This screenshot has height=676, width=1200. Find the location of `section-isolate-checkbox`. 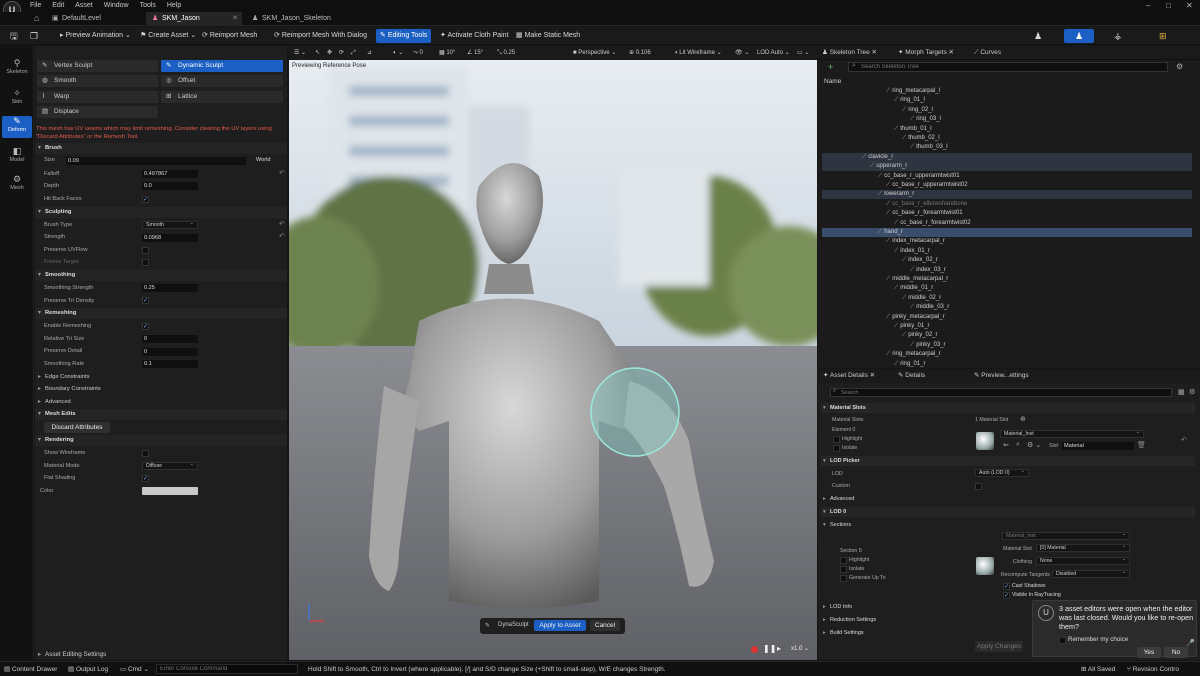

section-isolate-checkbox is located at coordinates (843, 569).